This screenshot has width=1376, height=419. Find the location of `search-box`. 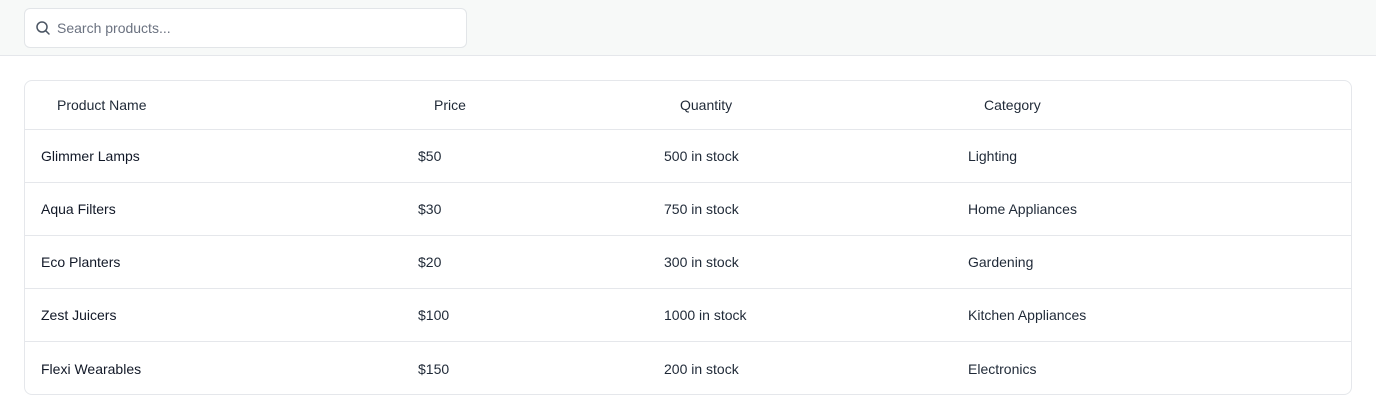

search-box is located at coordinates (245, 28).